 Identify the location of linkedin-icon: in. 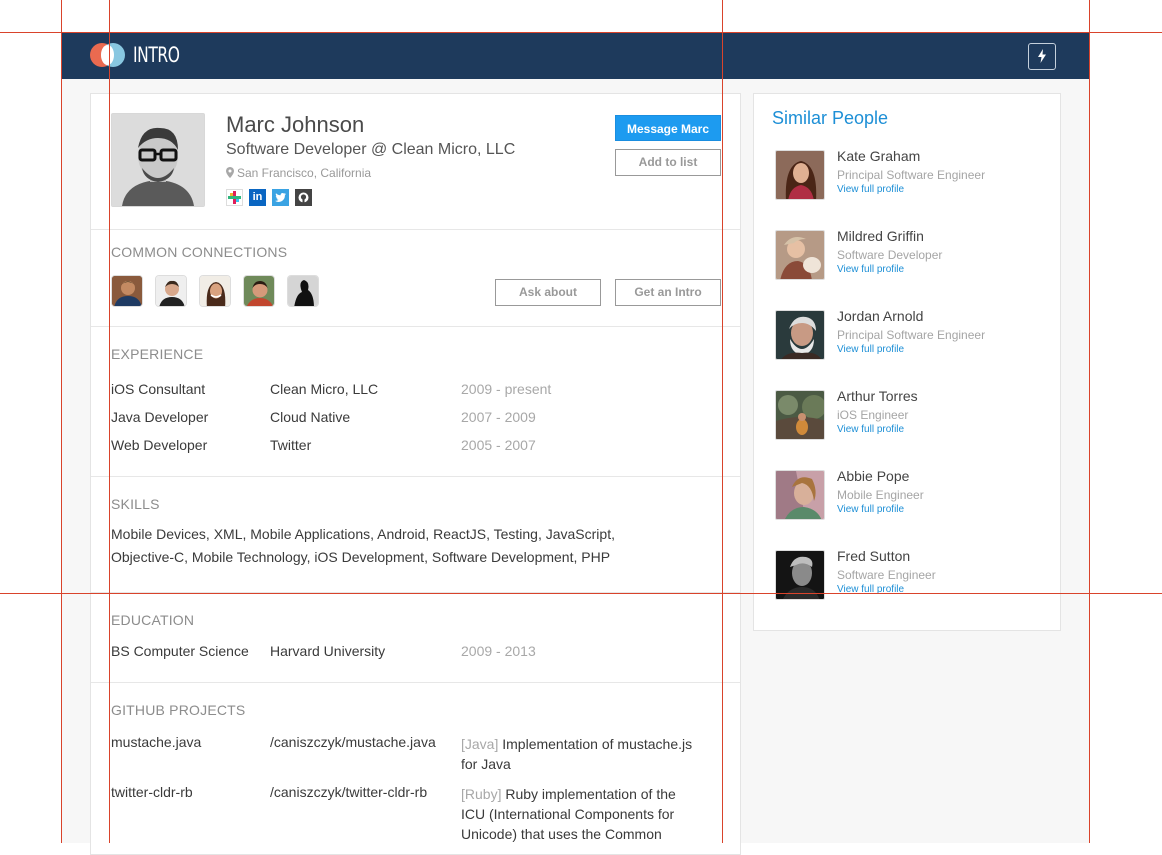
(257, 197).